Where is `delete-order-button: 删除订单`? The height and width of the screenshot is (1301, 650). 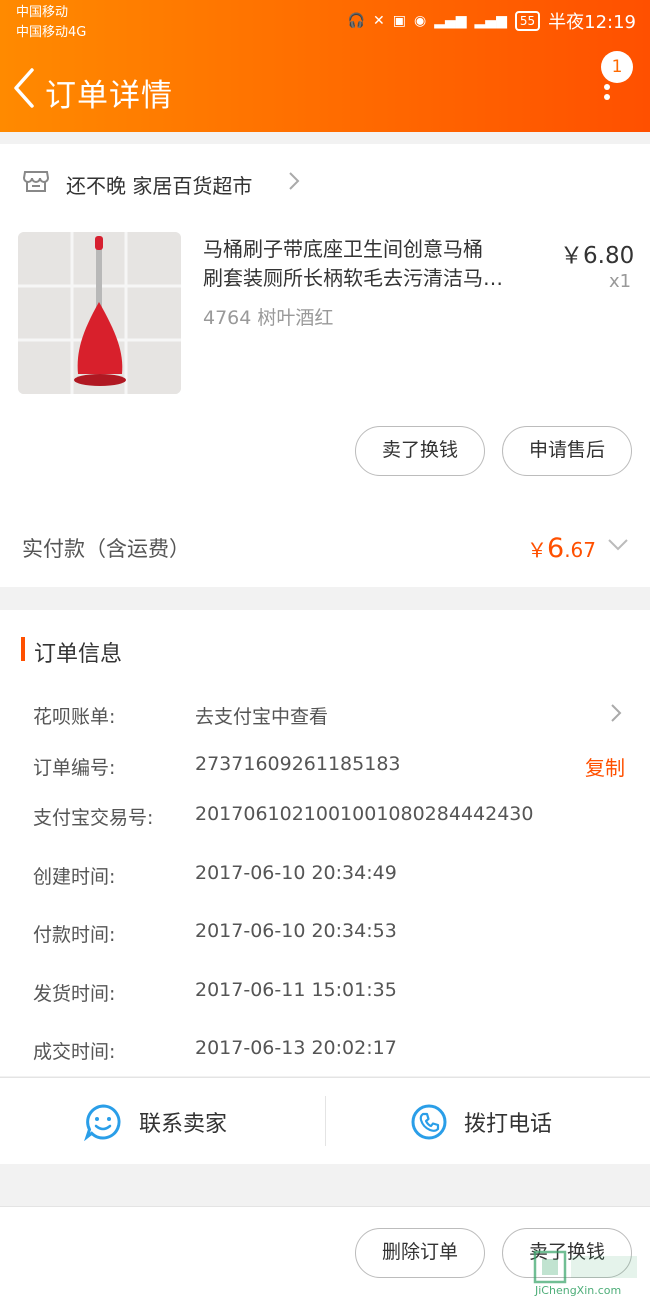
delete-order-button: 删除订单 is located at coordinates (420, 1253).